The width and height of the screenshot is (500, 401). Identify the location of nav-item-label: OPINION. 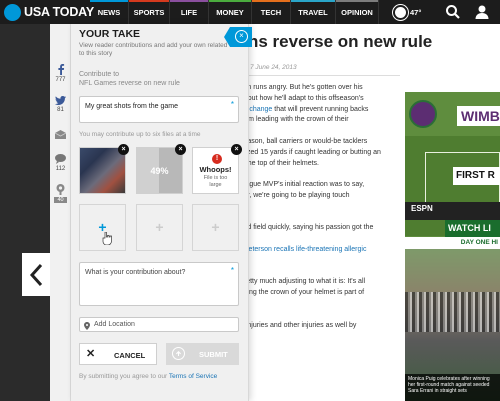
(357, 12).